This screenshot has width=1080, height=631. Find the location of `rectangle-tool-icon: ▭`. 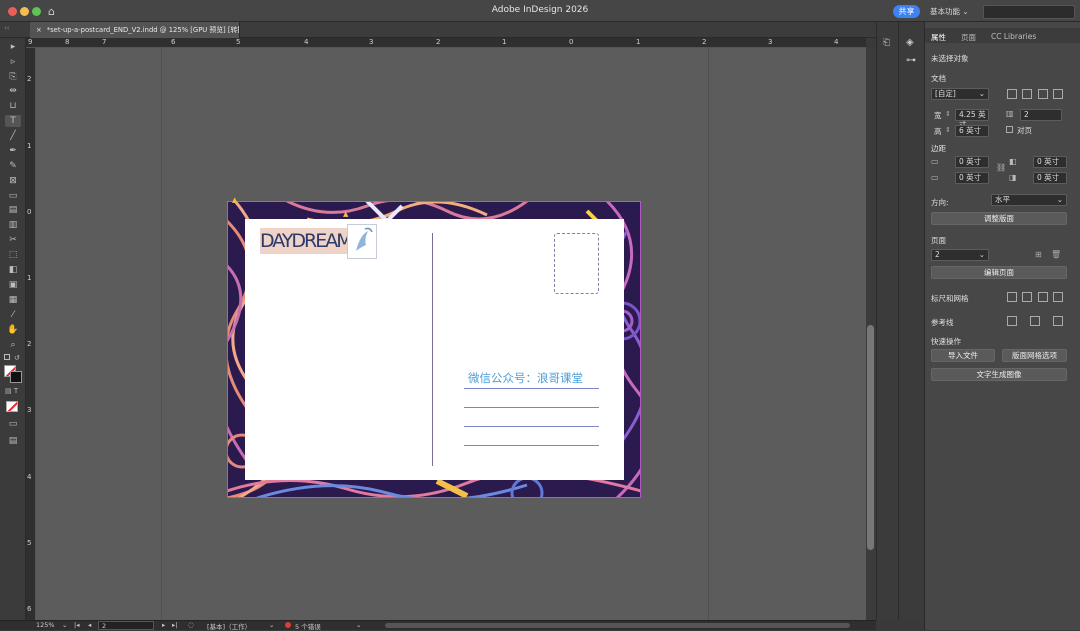

rectangle-tool-icon: ▭ is located at coordinates (13, 196).